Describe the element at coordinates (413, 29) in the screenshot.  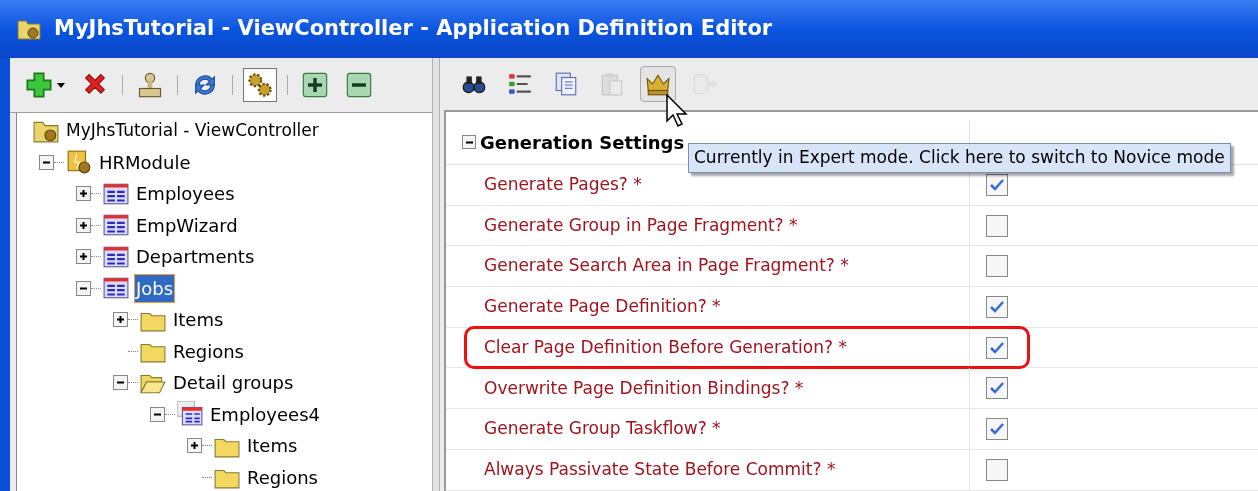
I see `window-title: MyJhsTutorial - ViewController - Application Definition Editor` at that location.